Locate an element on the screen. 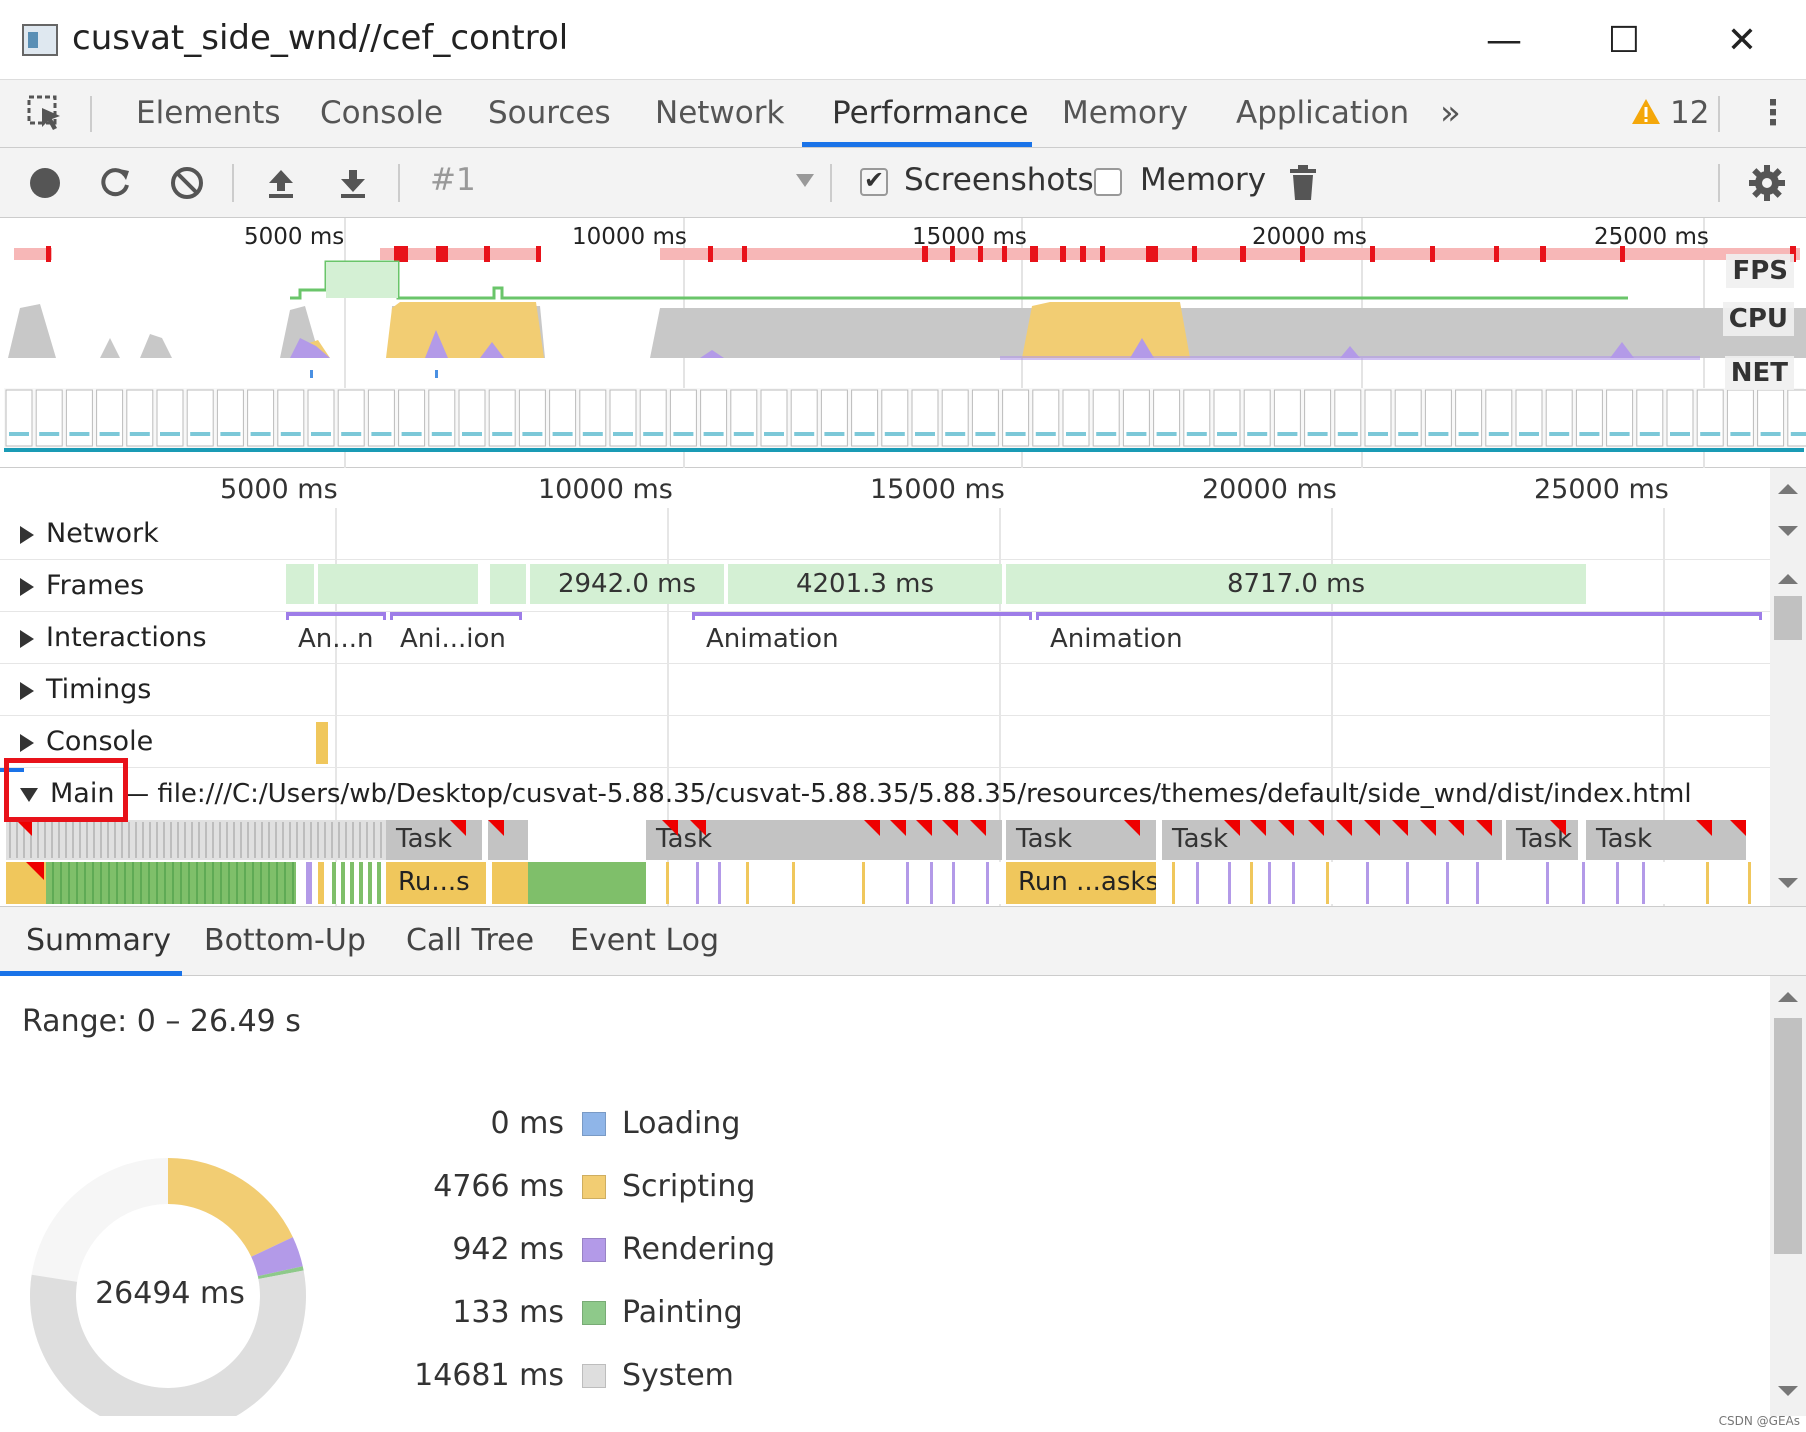 The width and height of the screenshot is (1806, 1432). close-button: ✕ is located at coordinates (1742, 40).